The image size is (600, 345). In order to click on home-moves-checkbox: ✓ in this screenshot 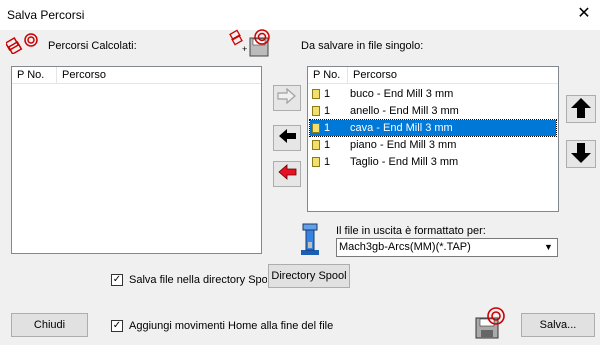, I will do `click(117, 326)`.